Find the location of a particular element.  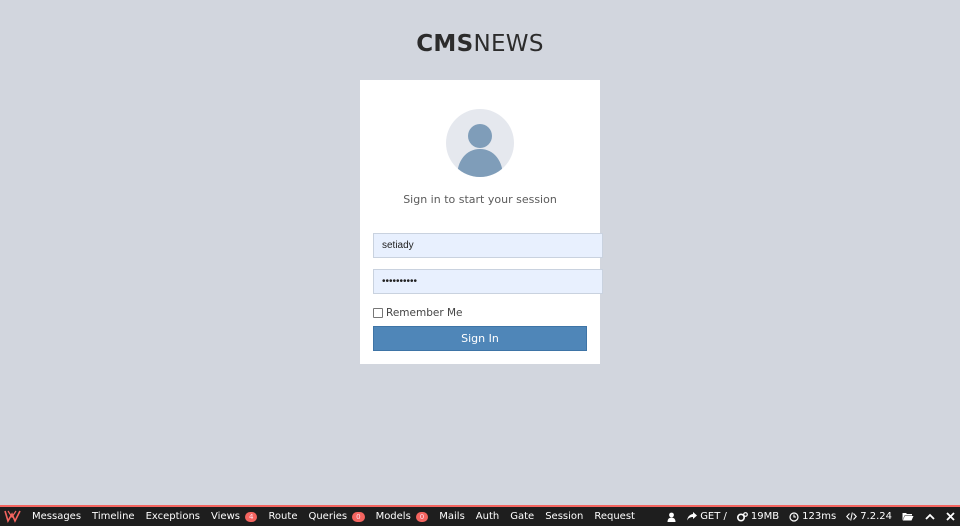

sign-in-button: Sign In is located at coordinates (480, 338).